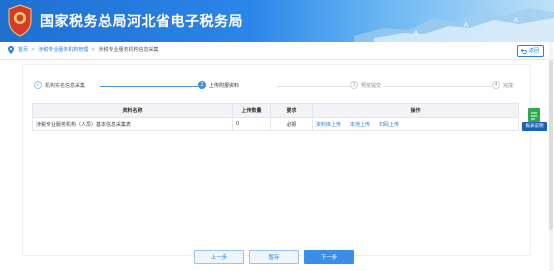 This screenshot has width=554, height=271. What do you see at coordinates (354, 85) in the screenshot?
I see `step-3-number: 3` at bounding box center [354, 85].